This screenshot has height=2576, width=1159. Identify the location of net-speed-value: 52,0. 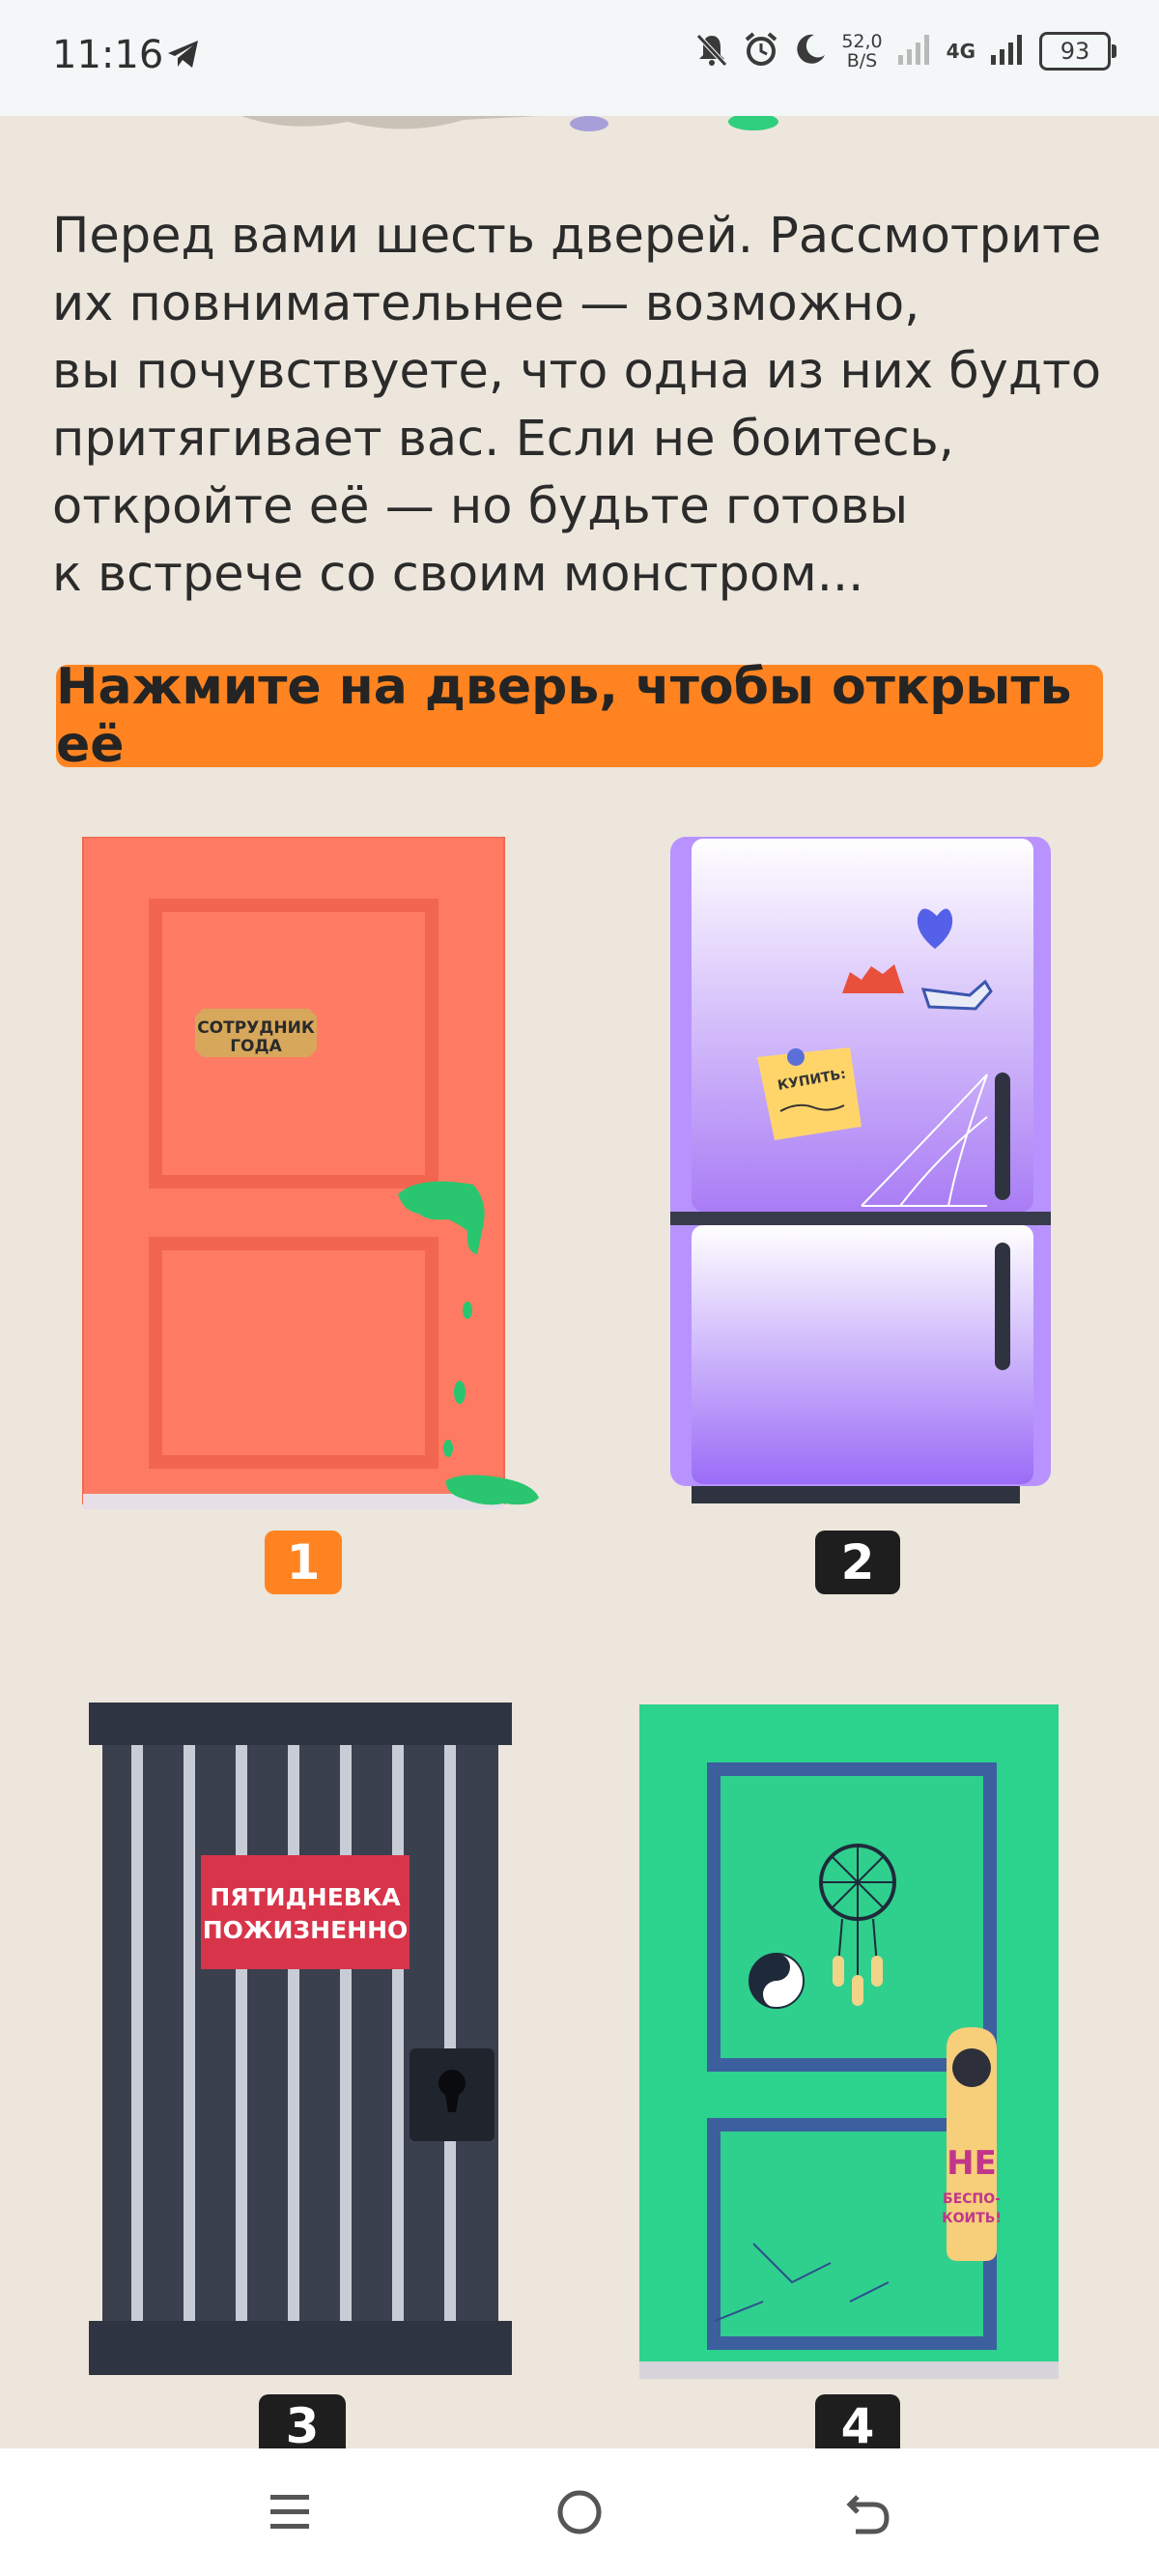
(862, 42).